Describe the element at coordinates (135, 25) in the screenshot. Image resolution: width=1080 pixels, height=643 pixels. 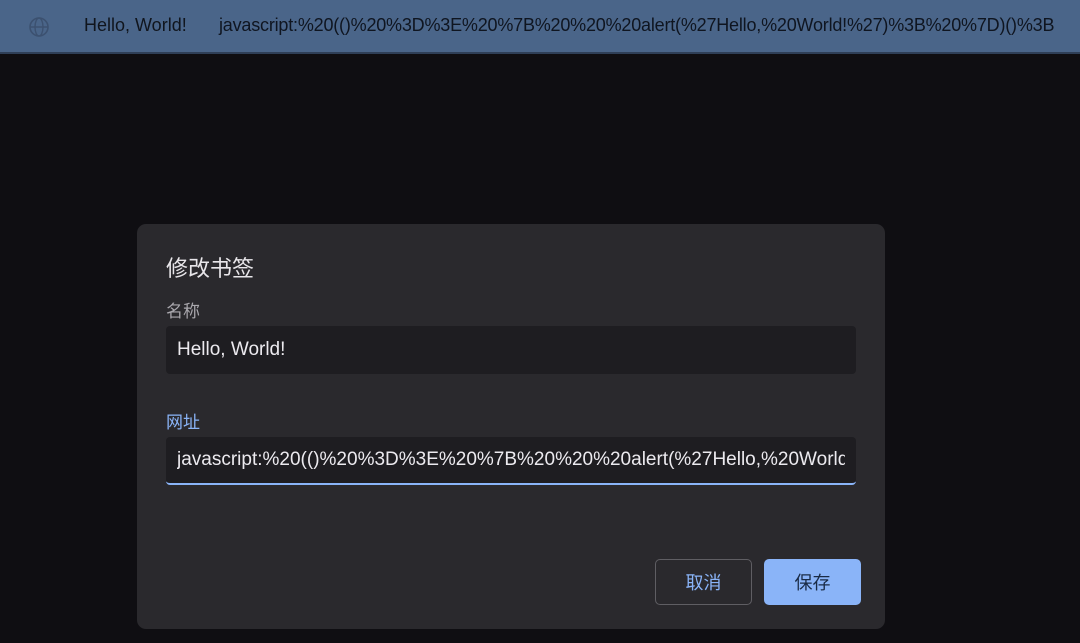
I see `bookmark-title: Hello, World!` at that location.